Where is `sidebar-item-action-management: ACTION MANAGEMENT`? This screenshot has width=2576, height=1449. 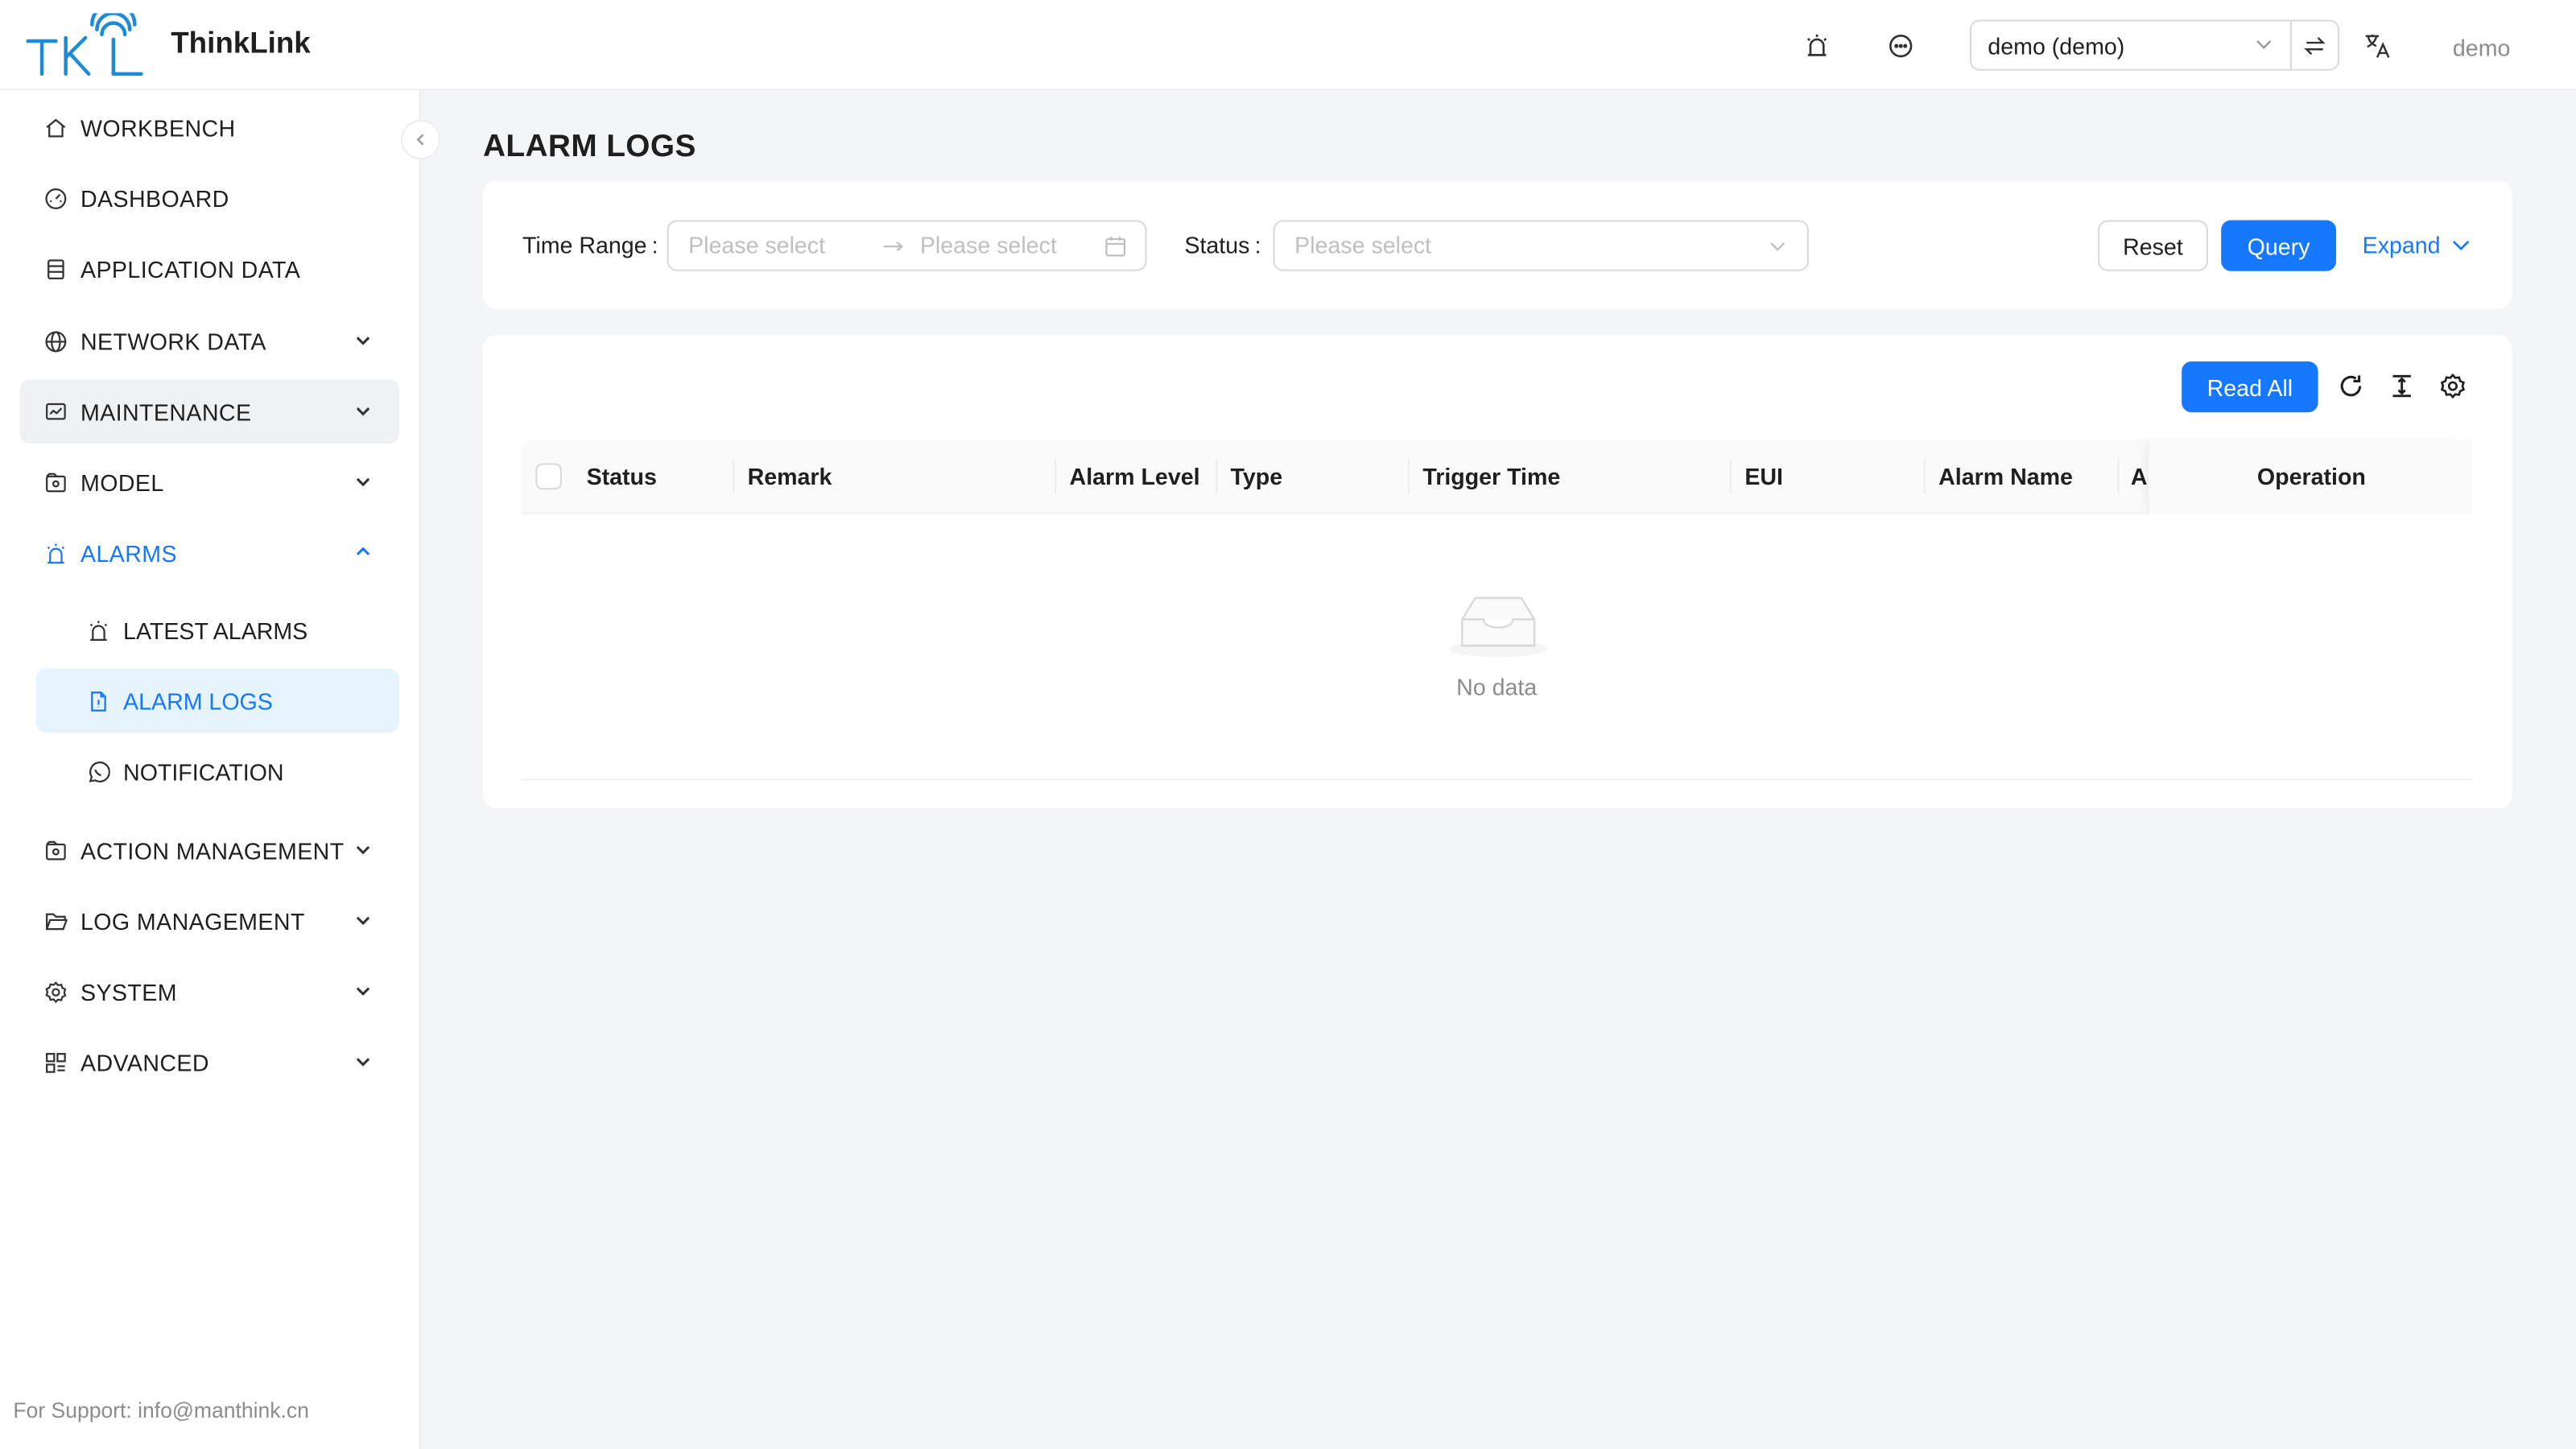 sidebar-item-action-management: ACTION MANAGEMENT is located at coordinates (208, 850).